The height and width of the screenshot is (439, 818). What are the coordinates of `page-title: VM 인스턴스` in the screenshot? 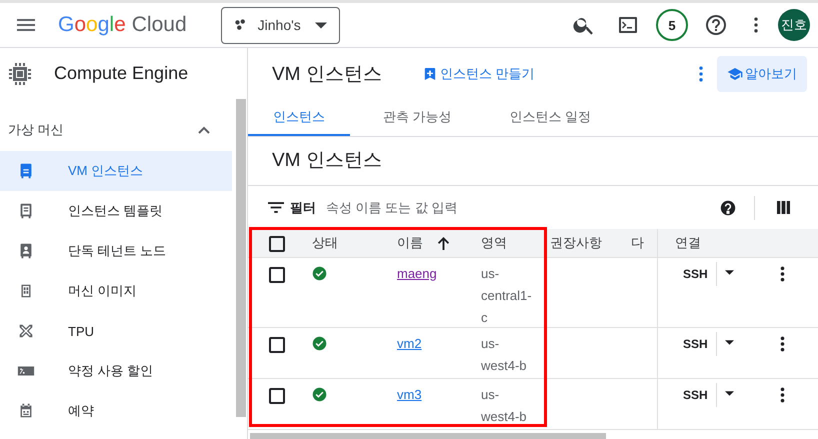 It's located at (327, 74).